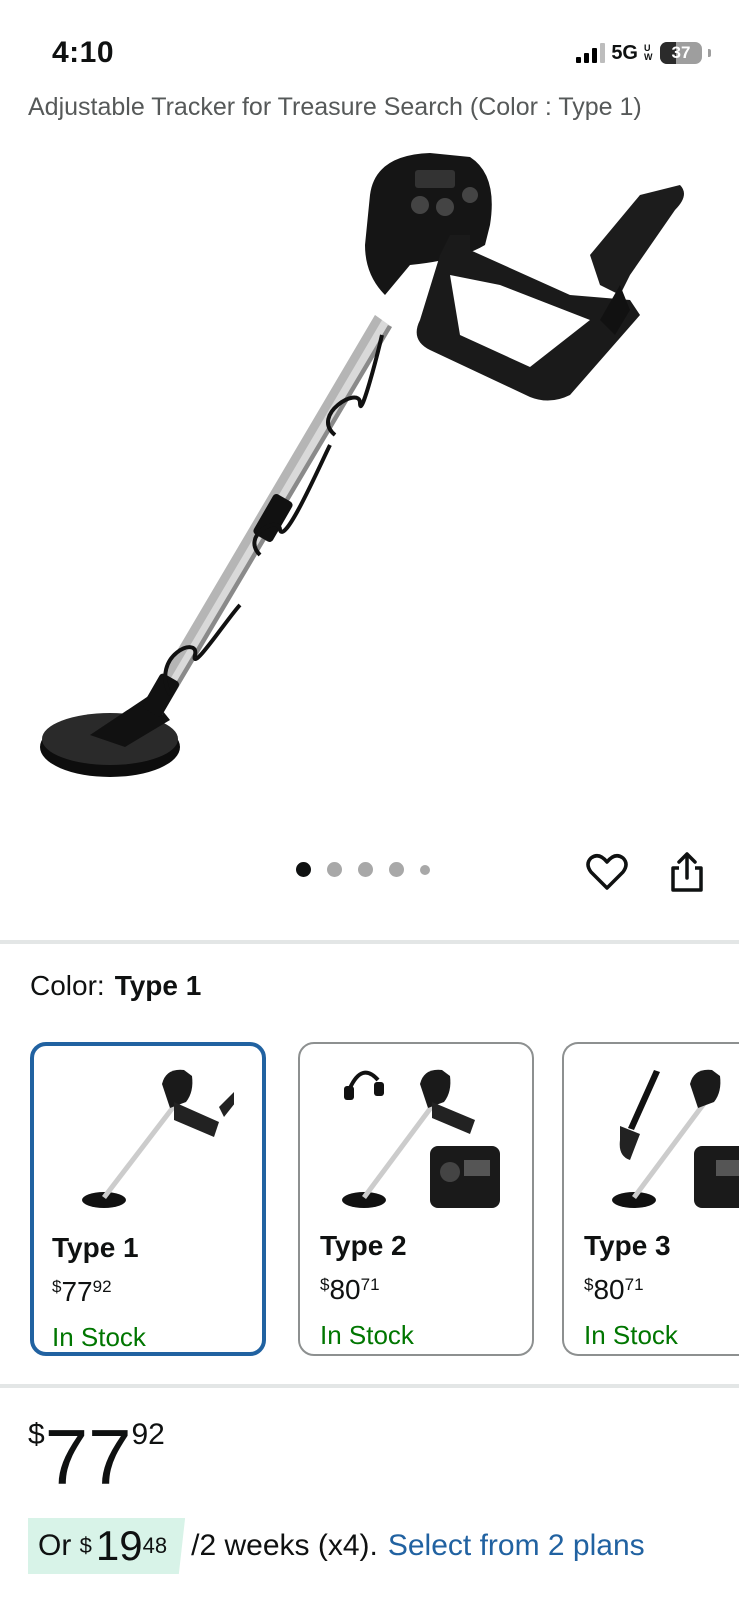  Describe the element at coordinates (88, 1457) in the screenshot. I see `price-whole: 77` at that location.